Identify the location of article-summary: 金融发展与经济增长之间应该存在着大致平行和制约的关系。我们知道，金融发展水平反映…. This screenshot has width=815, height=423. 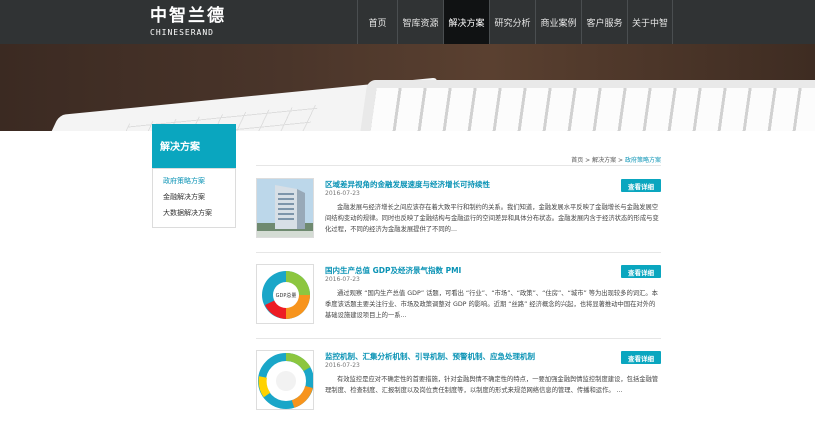
(492, 218).